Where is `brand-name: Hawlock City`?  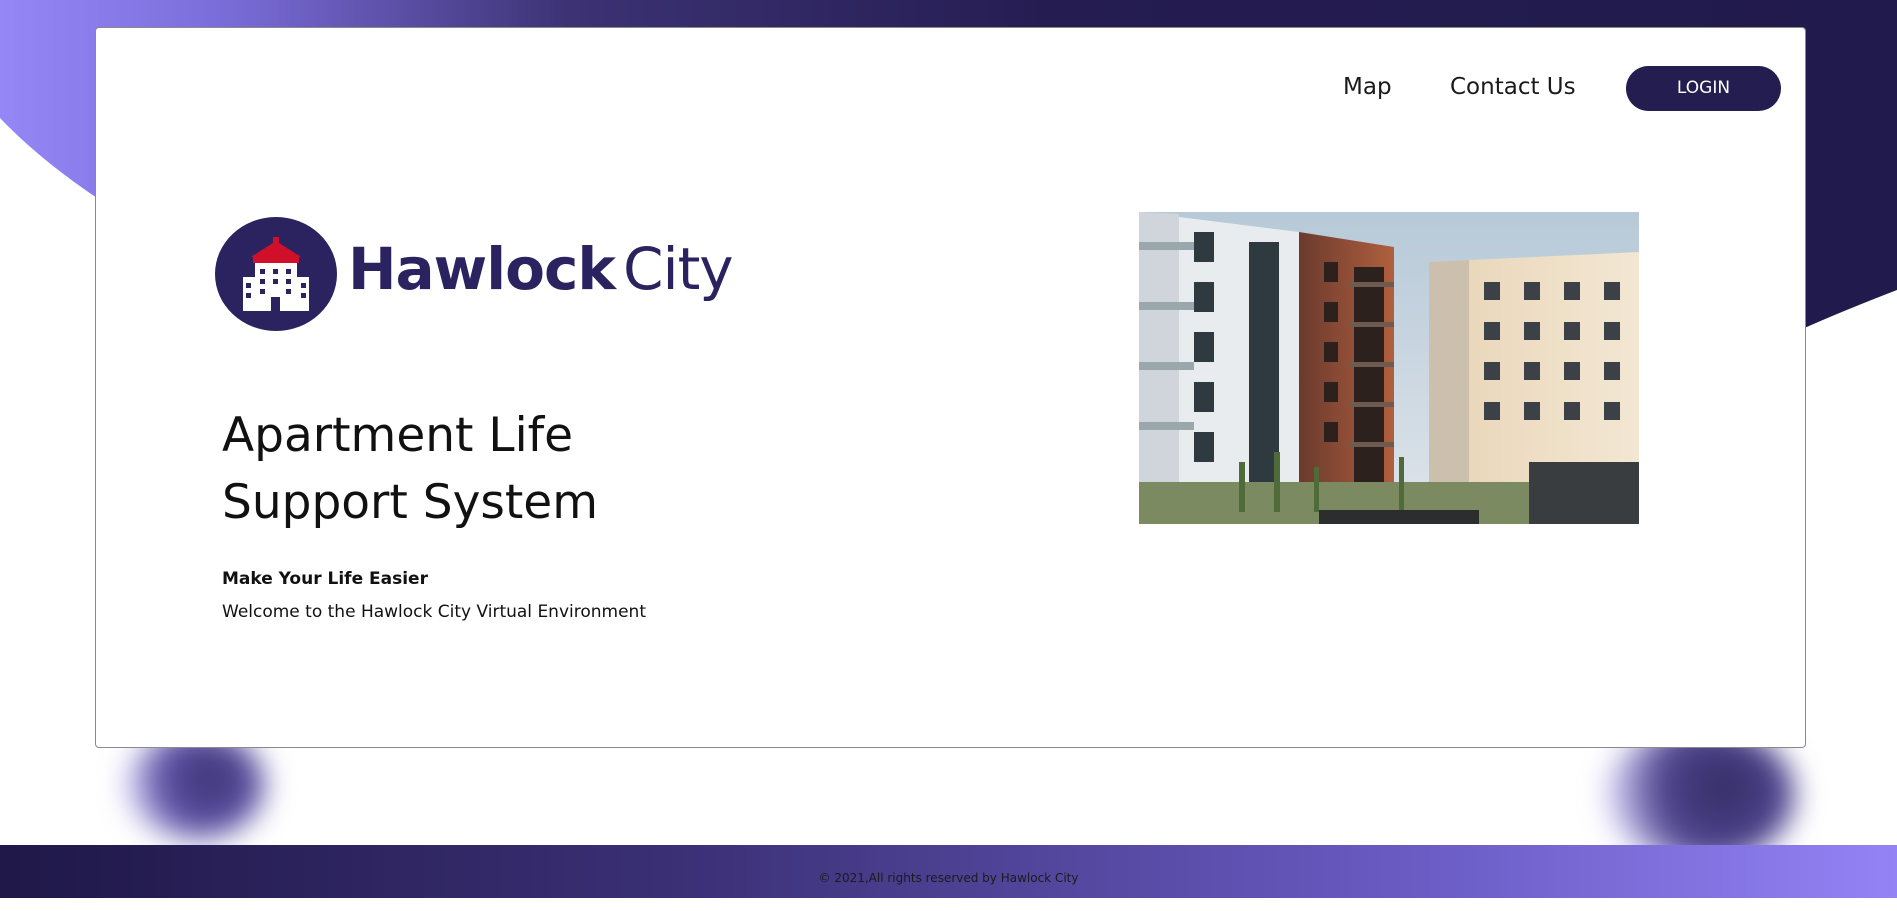
brand-name: Hawlock City is located at coordinates (541, 269).